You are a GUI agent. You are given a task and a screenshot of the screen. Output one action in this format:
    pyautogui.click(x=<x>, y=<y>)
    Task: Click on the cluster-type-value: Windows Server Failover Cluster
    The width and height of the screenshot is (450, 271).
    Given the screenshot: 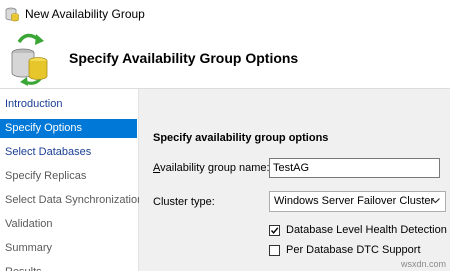 What is the action you would take?
    pyautogui.click(x=354, y=201)
    